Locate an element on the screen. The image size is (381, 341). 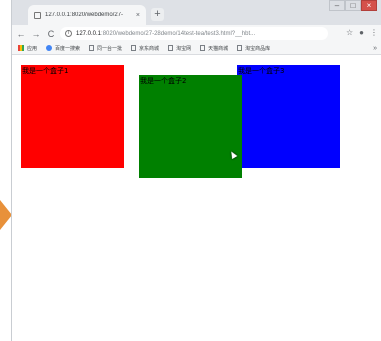
box-3: 我是一个盒子3 is located at coordinates (288, 116).